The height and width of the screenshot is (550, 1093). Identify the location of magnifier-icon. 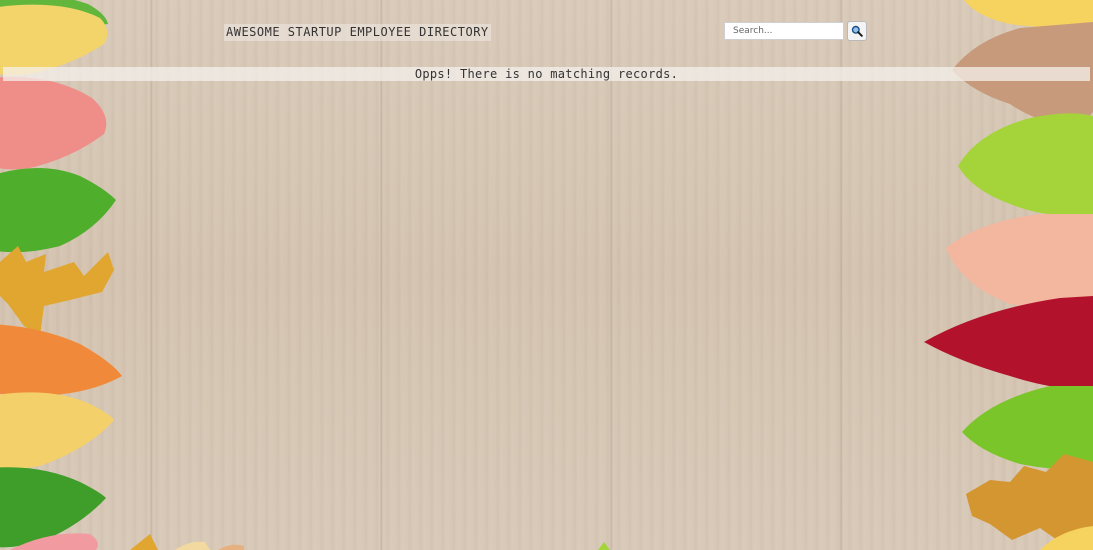
(857, 31).